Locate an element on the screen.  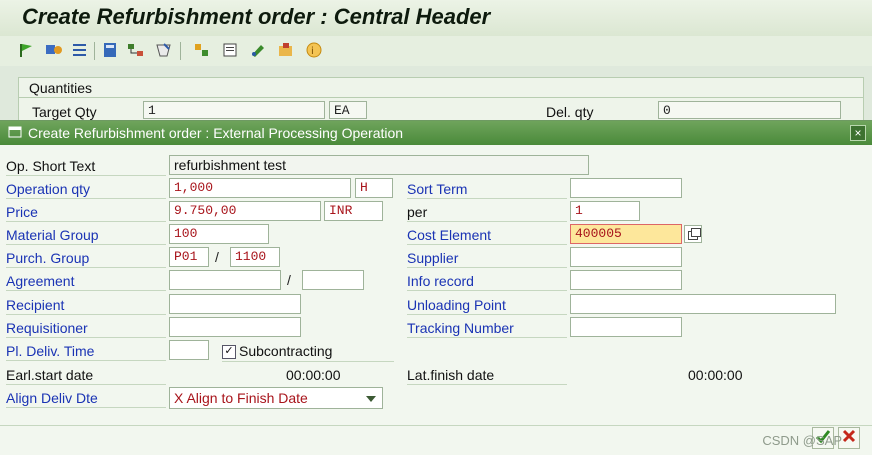
supplier-label: Supplier is located at coordinates (433, 258).